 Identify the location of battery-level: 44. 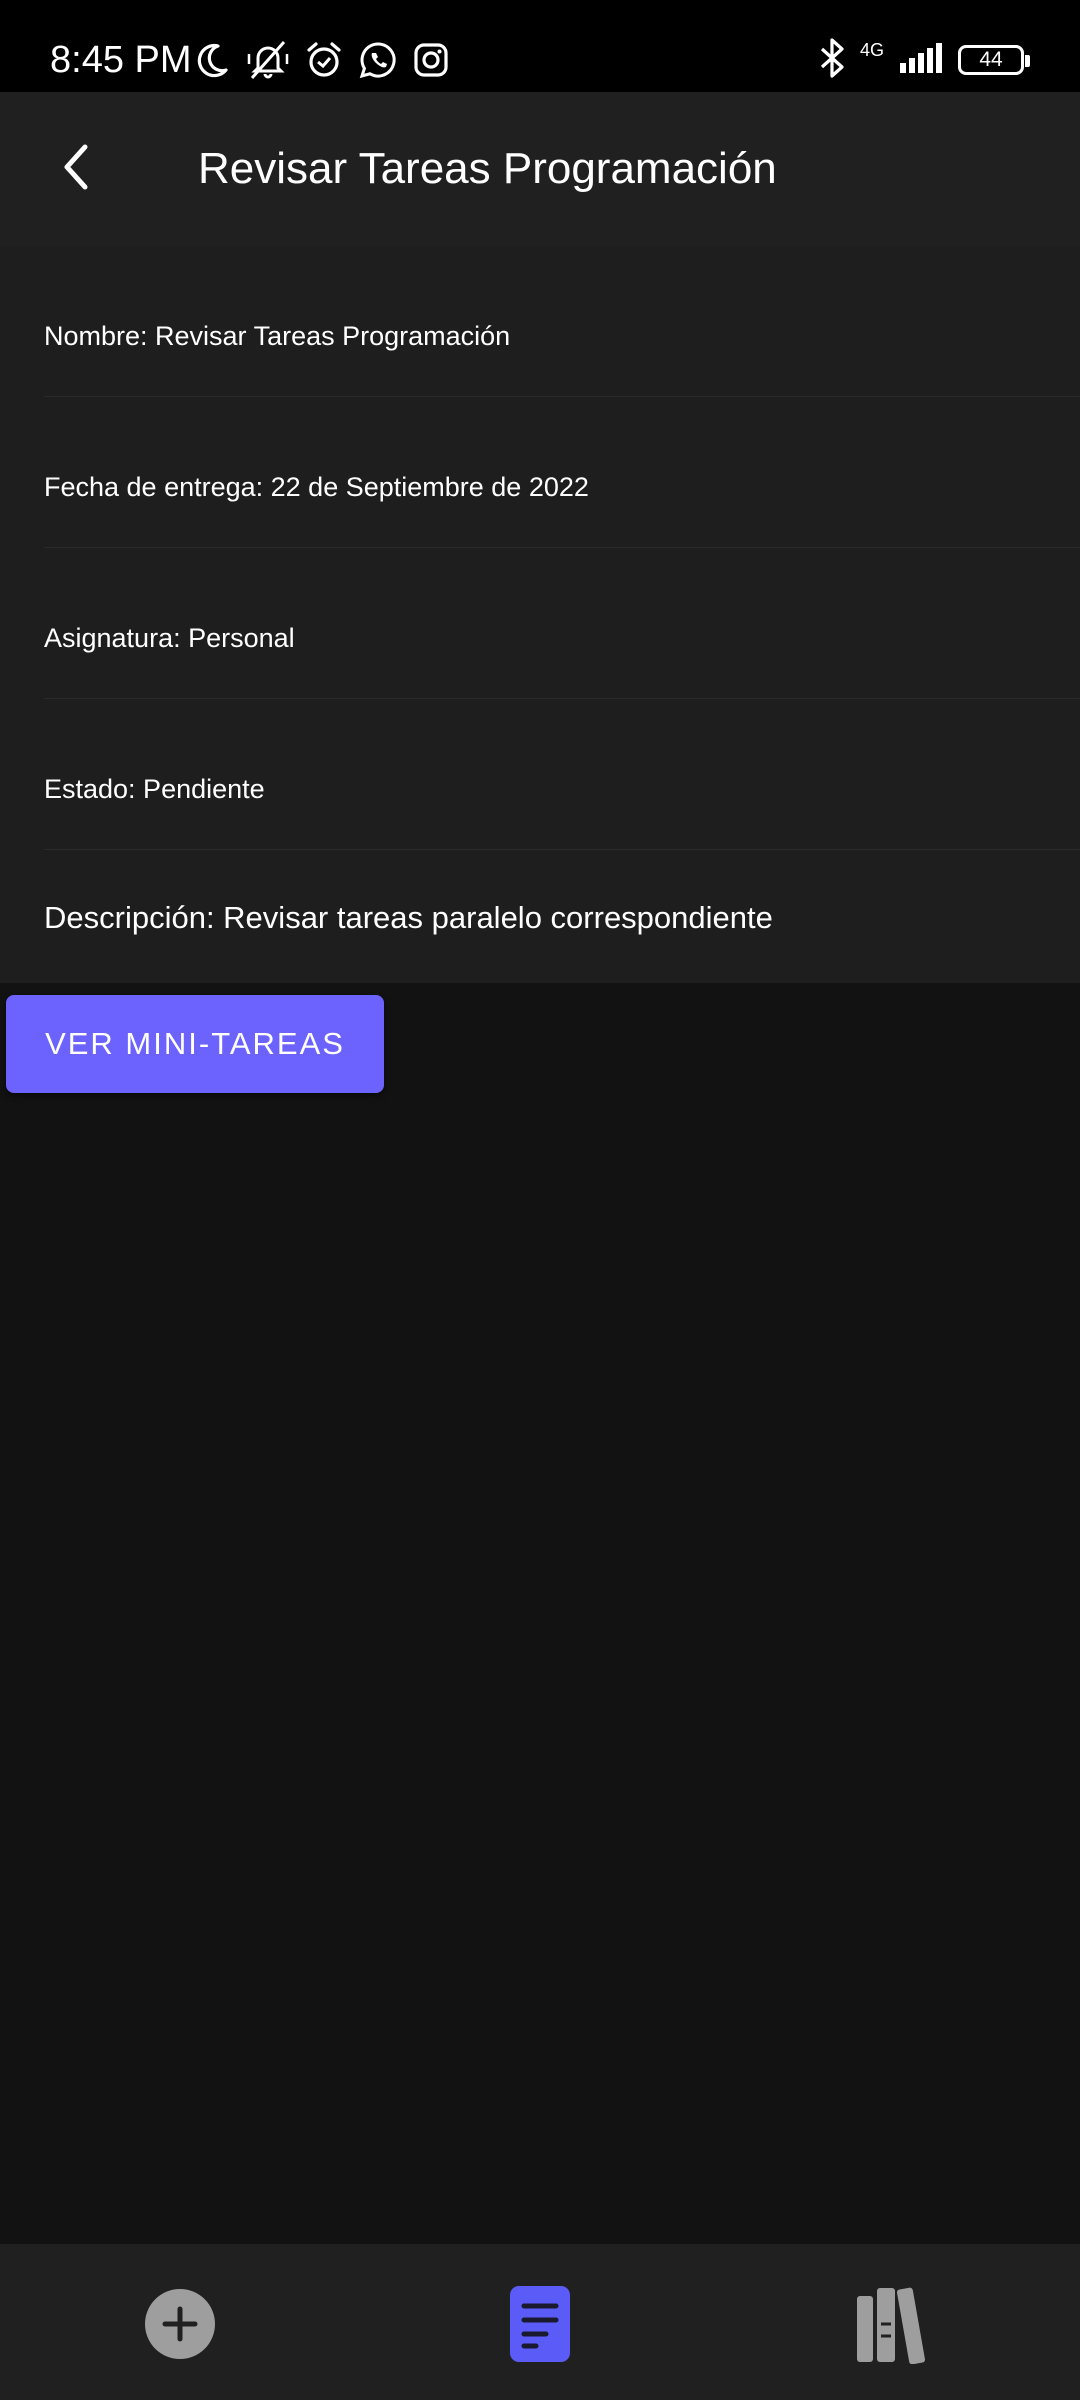
(991, 59).